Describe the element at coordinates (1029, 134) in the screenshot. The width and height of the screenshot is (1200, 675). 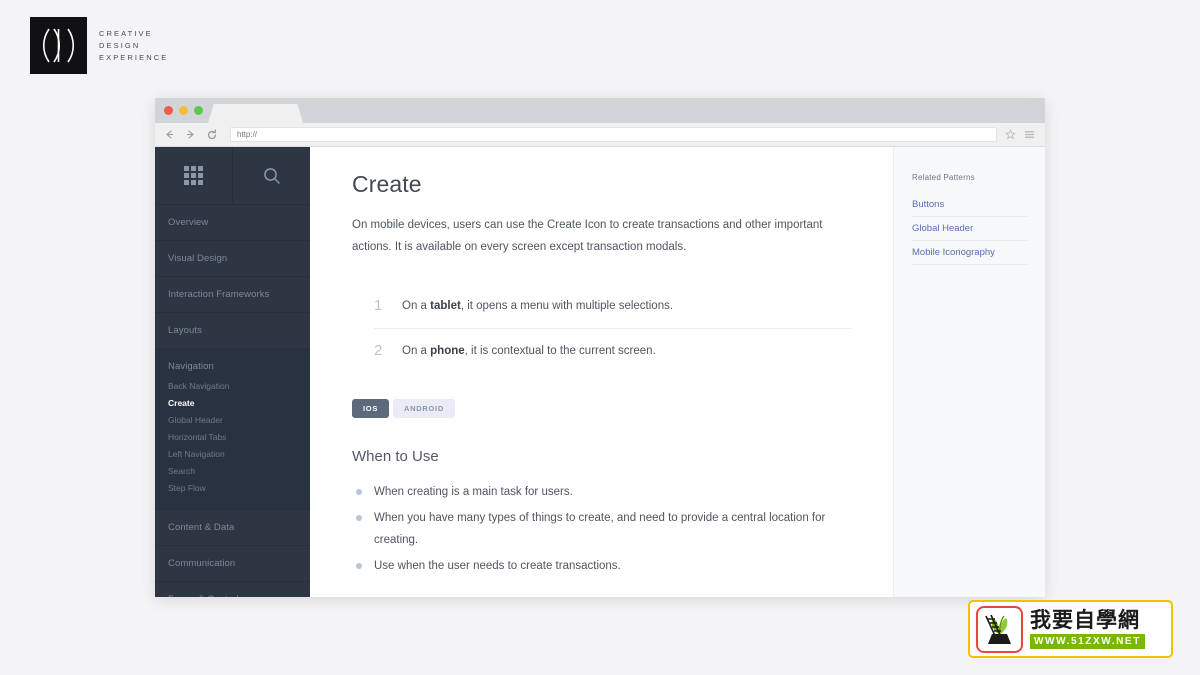
I see `hamburger-menu-icon` at that location.